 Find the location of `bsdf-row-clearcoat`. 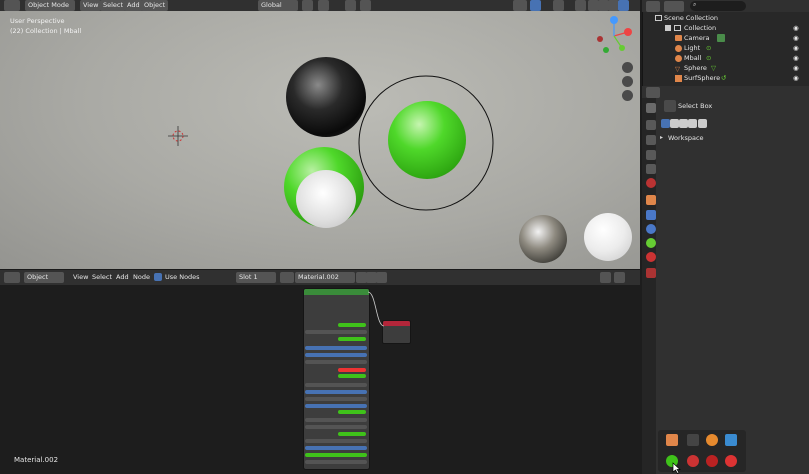

bsdf-row-clearcoat is located at coordinates (336, 406).